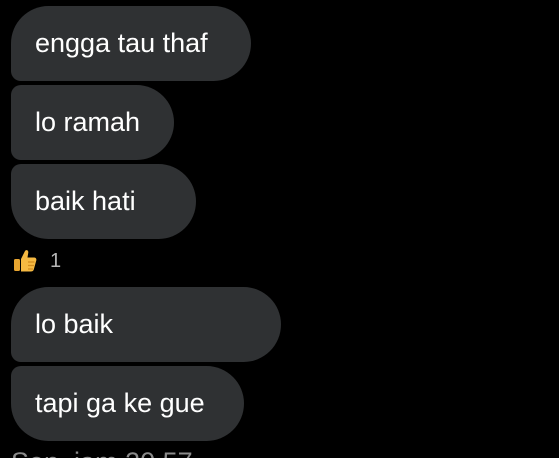 The width and height of the screenshot is (559, 458). I want to click on message-reaction: 1, so click(36, 261).